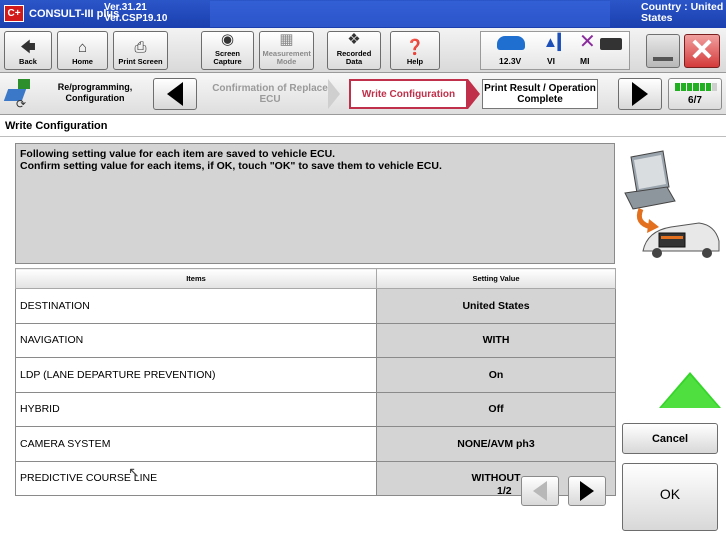 The image size is (726, 544). Describe the element at coordinates (556, 42) in the screenshot. I see `vi-signal-icon: ▲▎` at that location.